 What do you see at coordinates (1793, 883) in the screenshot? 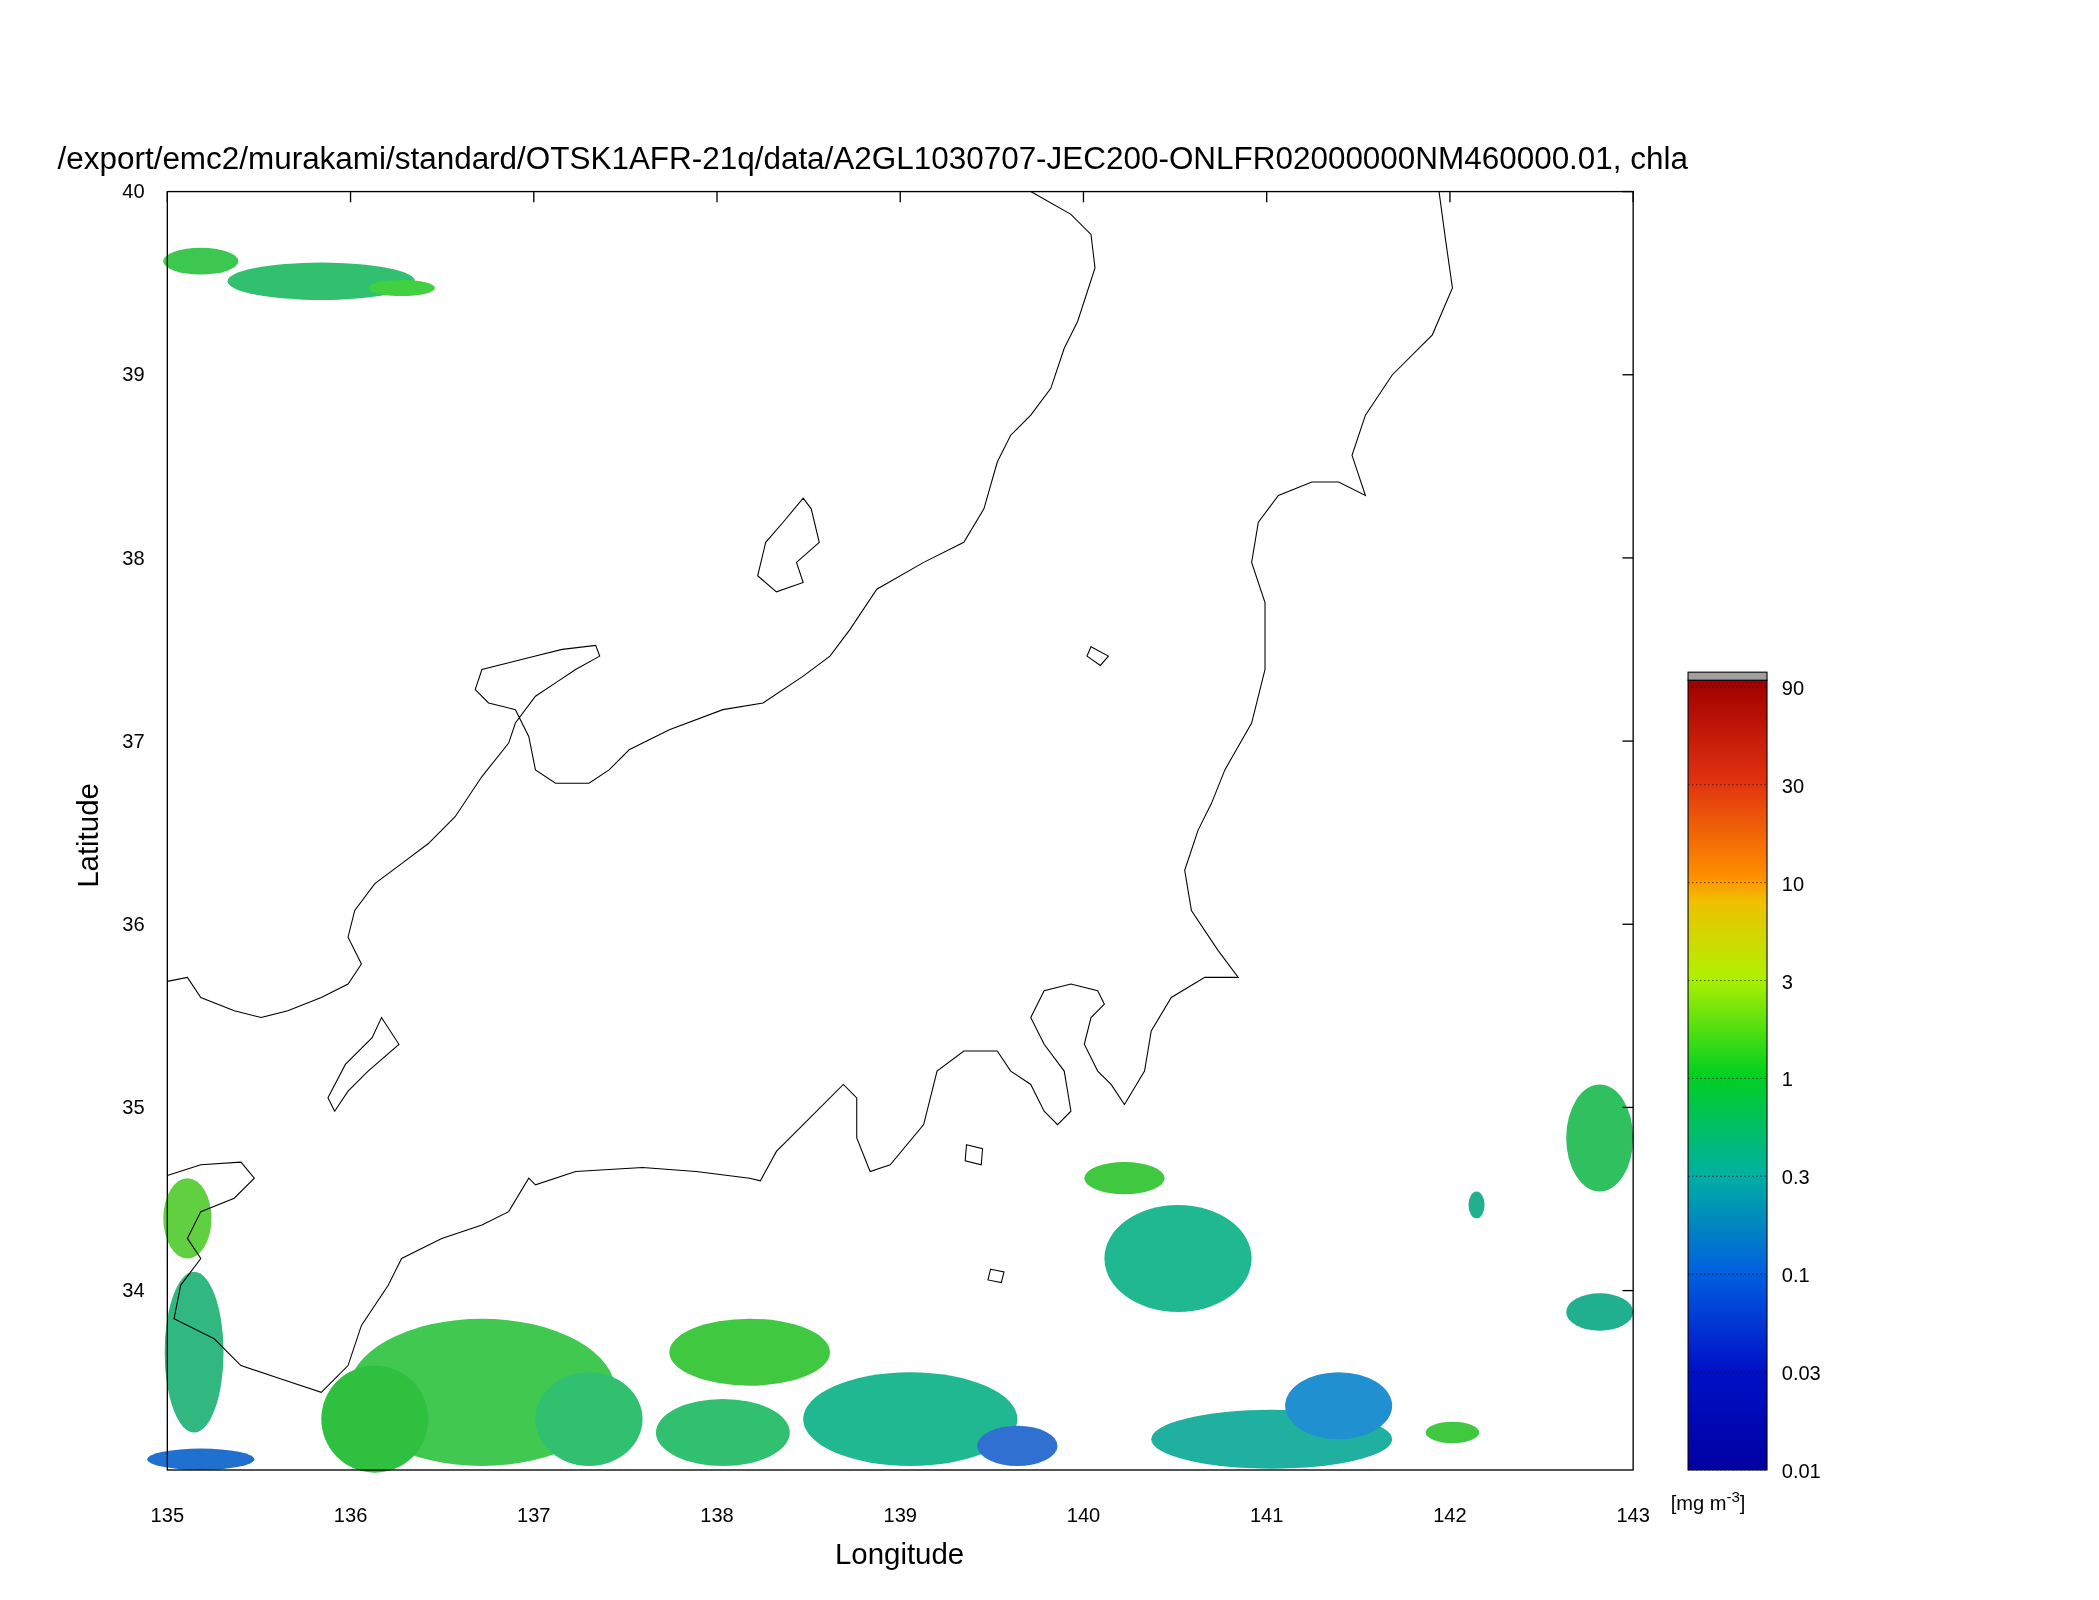
I see `colorbar-tick-label: 10` at bounding box center [1793, 883].